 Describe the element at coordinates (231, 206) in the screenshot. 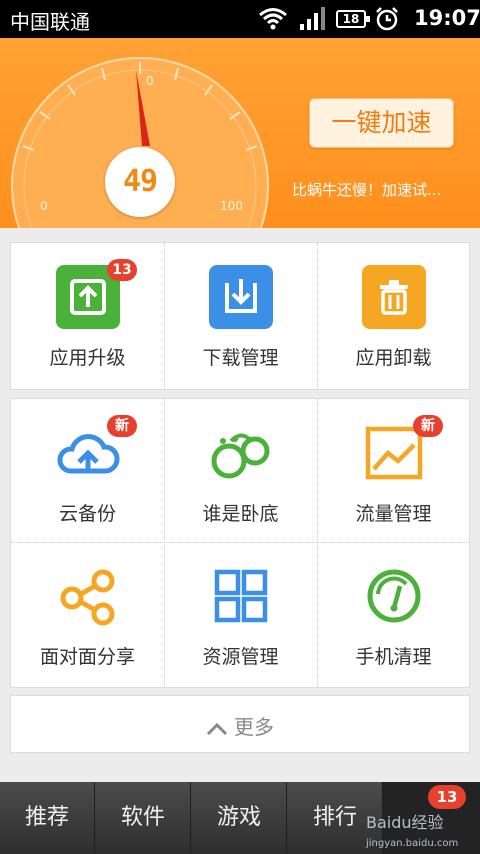

I see `gauge-label-max: 100` at that location.